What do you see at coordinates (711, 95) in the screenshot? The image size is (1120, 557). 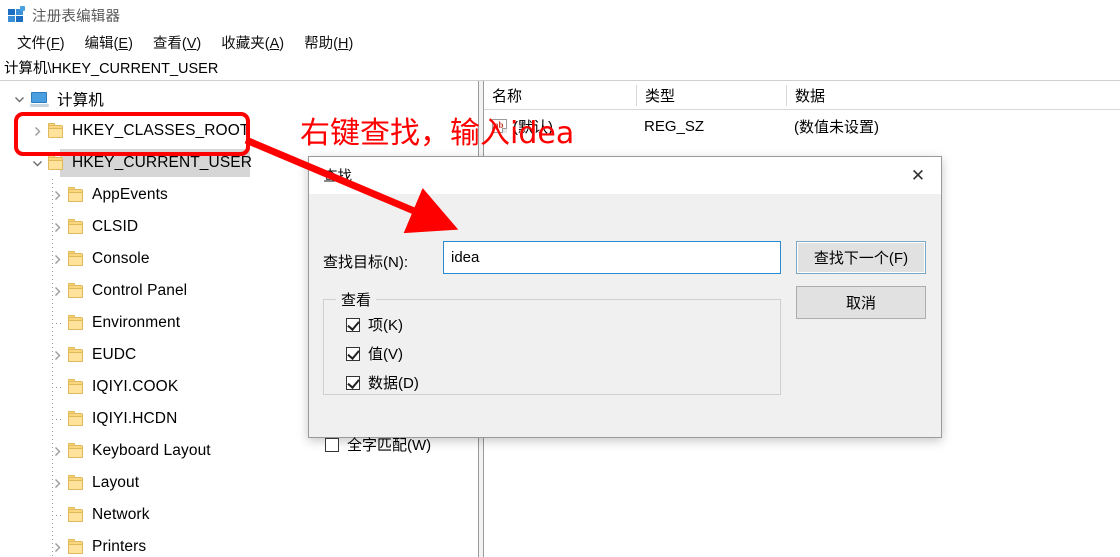 I see `column-header-type: 类型` at bounding box center [711, 95].